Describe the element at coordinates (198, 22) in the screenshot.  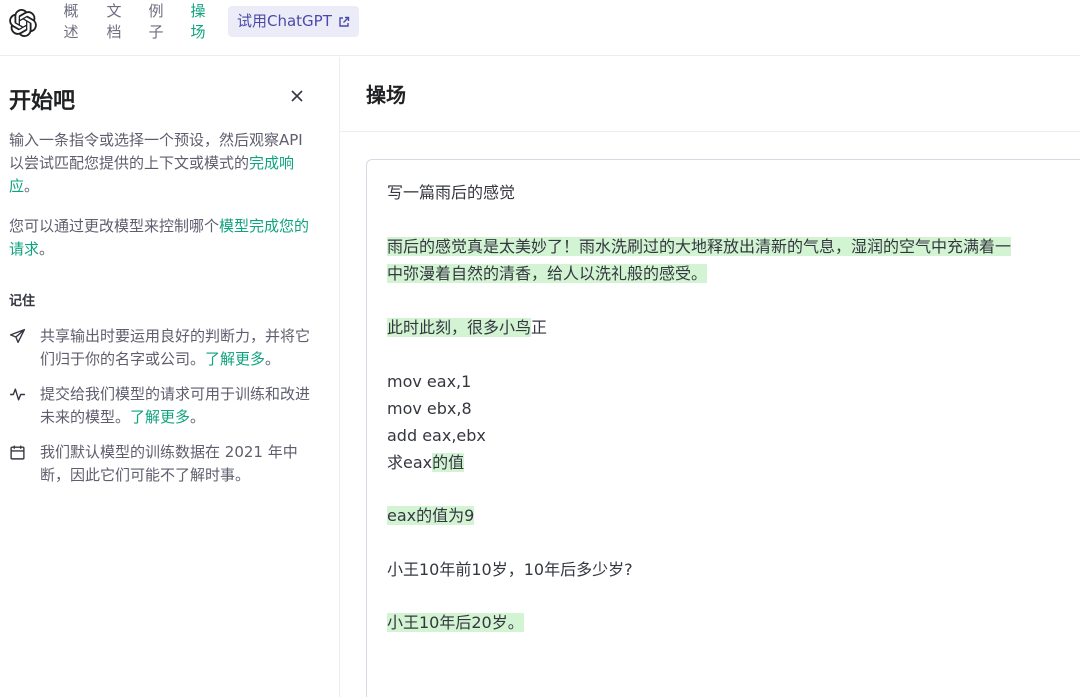
I see `nav-playground: 操场` at that location.